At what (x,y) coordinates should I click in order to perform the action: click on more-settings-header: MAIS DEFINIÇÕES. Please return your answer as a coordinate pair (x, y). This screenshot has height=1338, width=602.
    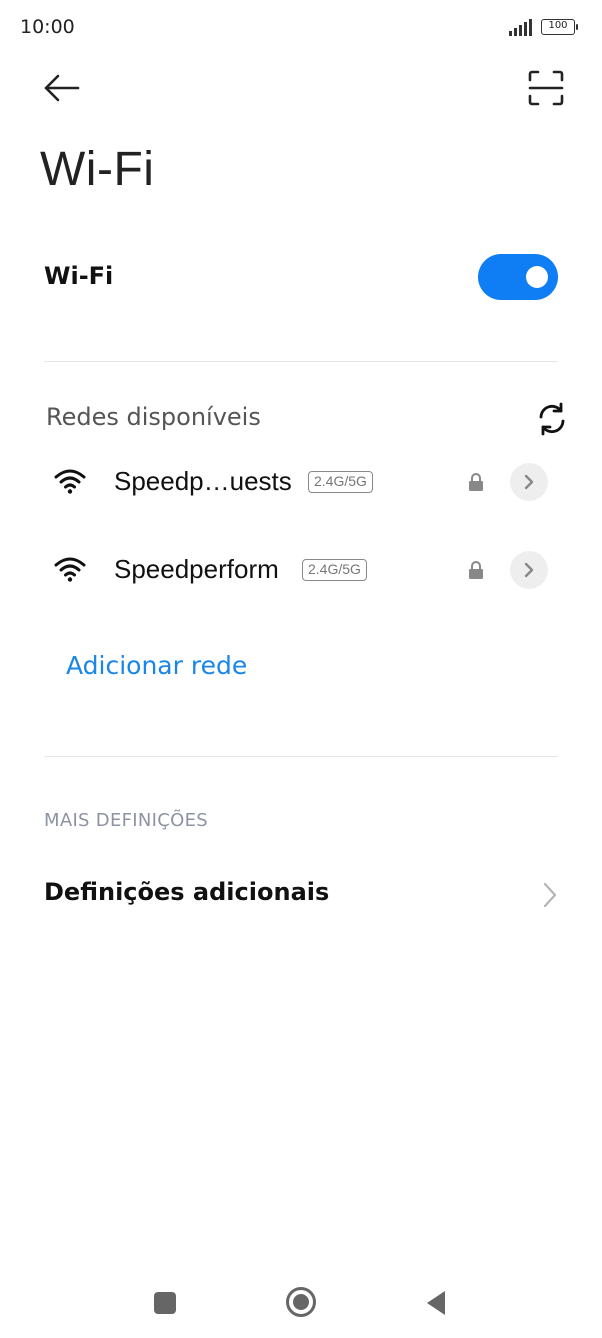
    Looking at the image, I should click on (126, 820).